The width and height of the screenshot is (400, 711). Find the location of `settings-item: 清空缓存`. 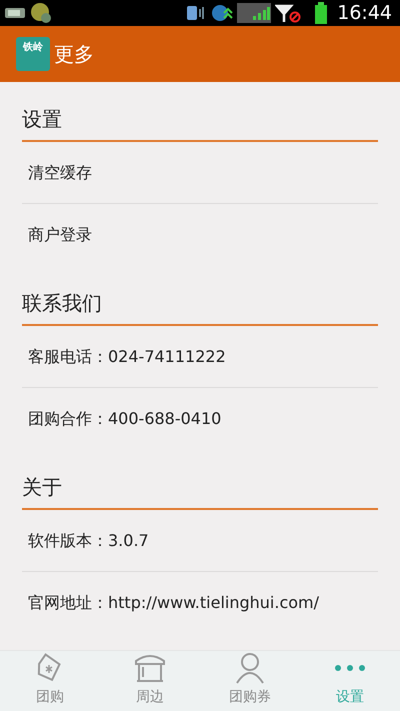

settings-item: 清空缓存 is located at coordinates (60, 172).